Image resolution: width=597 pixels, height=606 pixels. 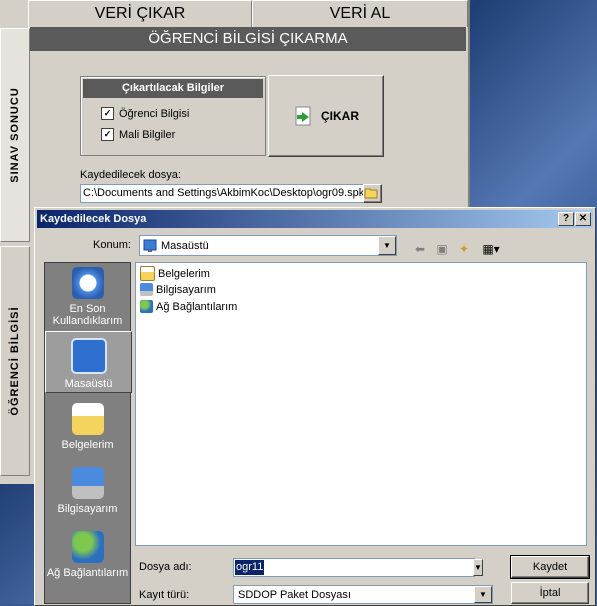 I want to click on page-title: ÖĞRENCİ BİLGİSİ ÇIKARMA, so click(x=248, y=39).